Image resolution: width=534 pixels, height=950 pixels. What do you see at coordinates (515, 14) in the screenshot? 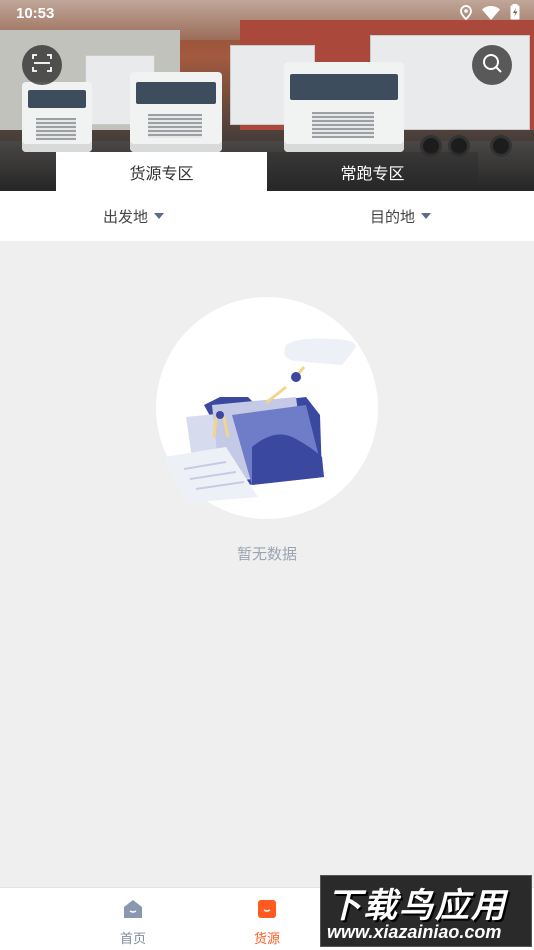
I see `battery-icon` at bounding box center [515, 14].